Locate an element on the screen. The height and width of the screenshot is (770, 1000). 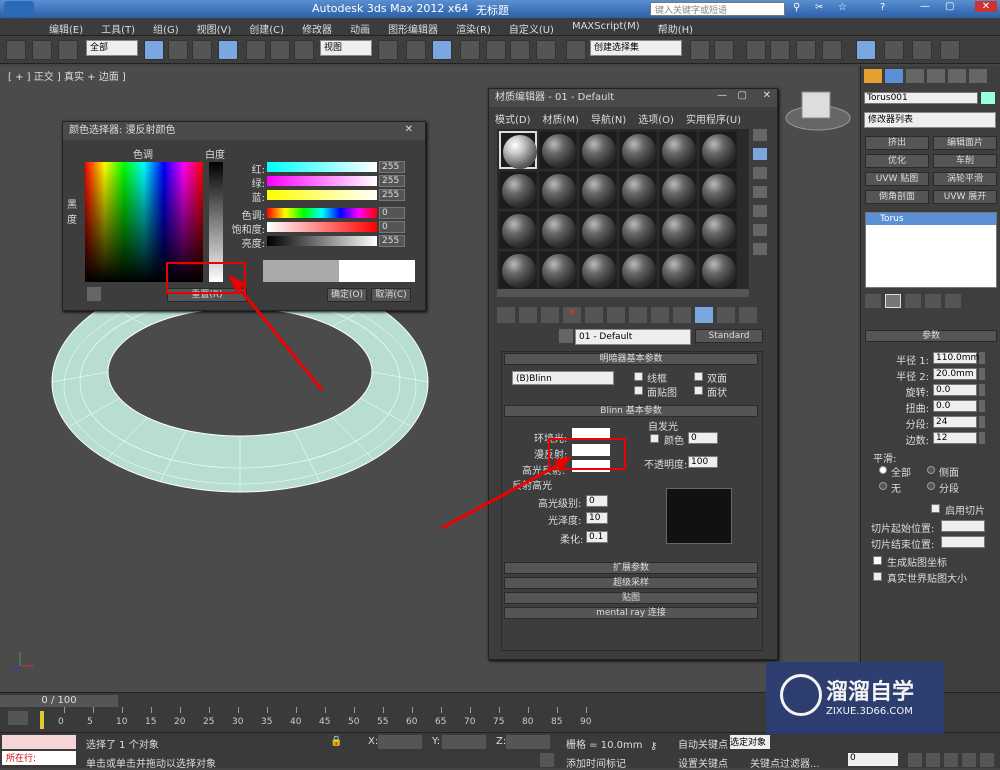
gloss-field: 10 is located at coordinates (597, 518).